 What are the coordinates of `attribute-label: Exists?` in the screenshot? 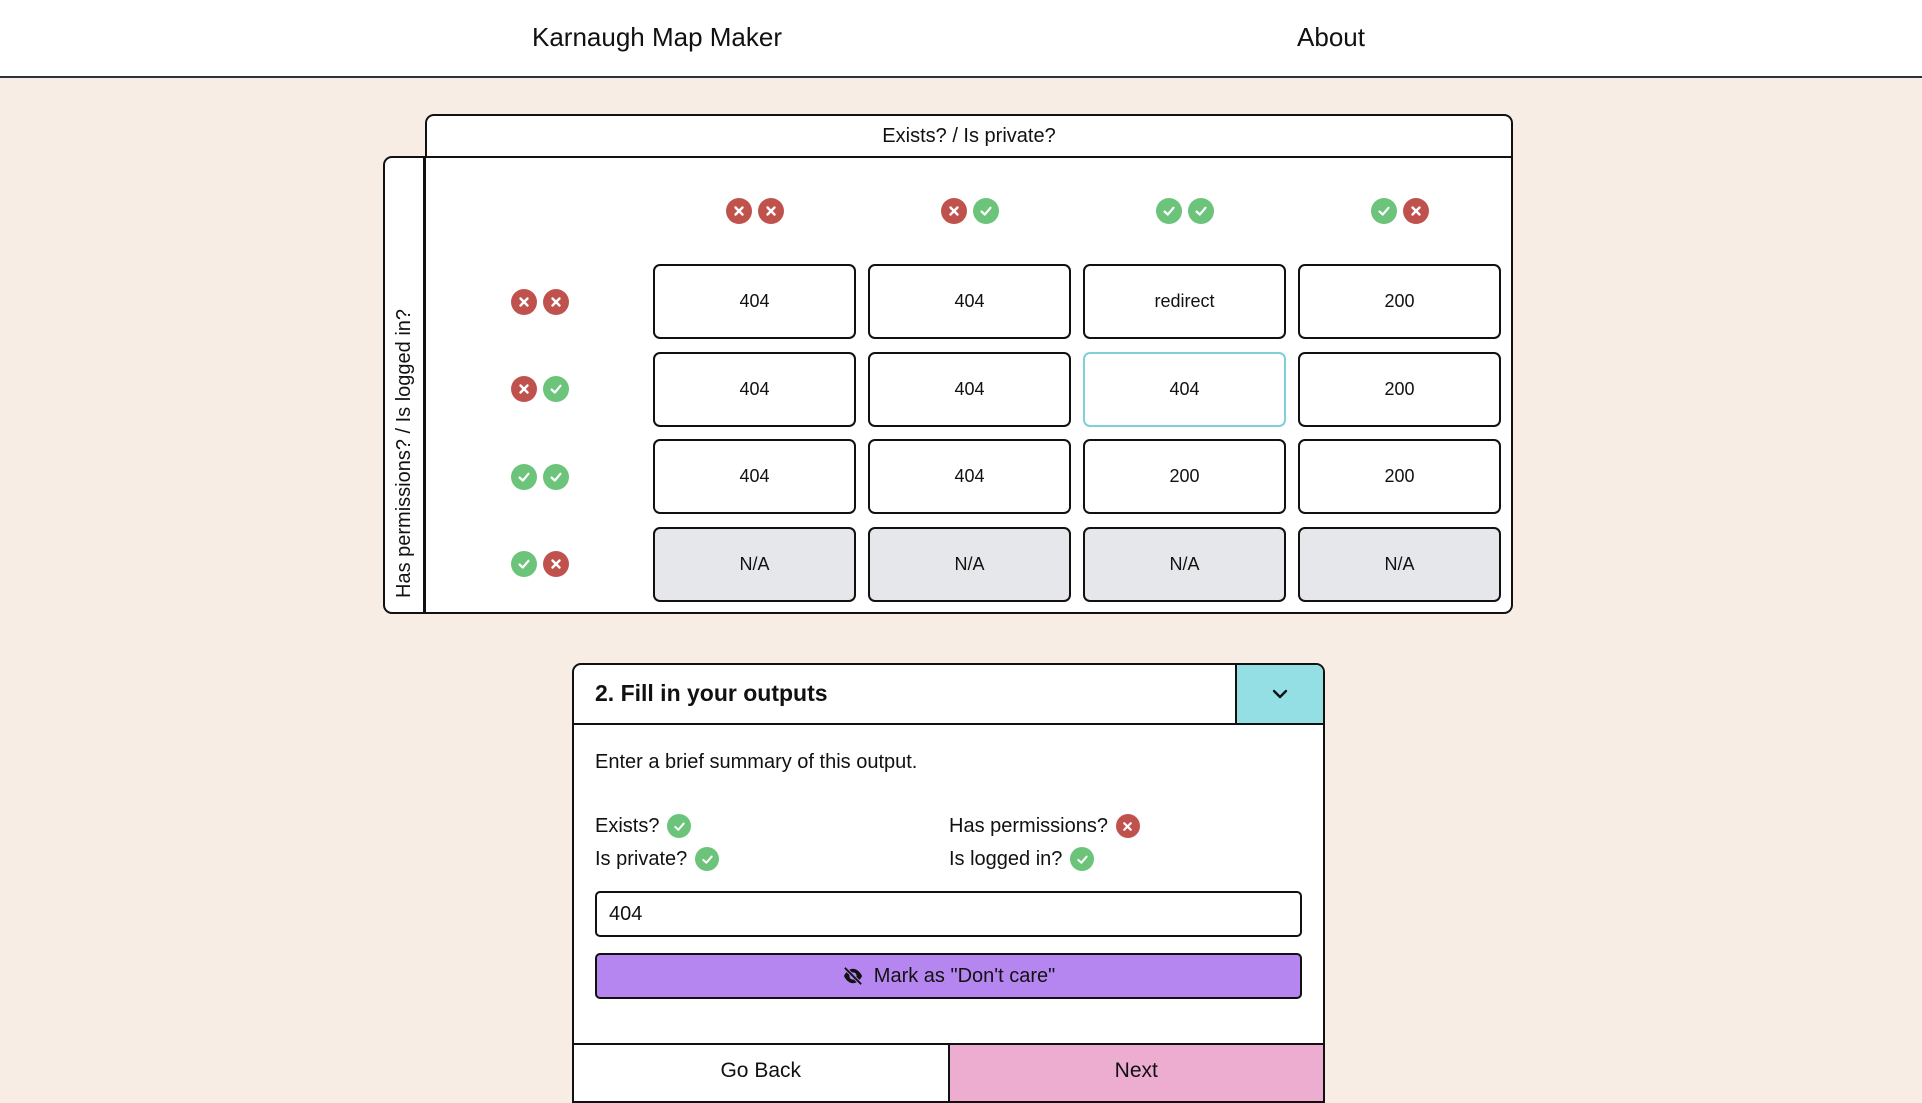 It's located at (627, 825).